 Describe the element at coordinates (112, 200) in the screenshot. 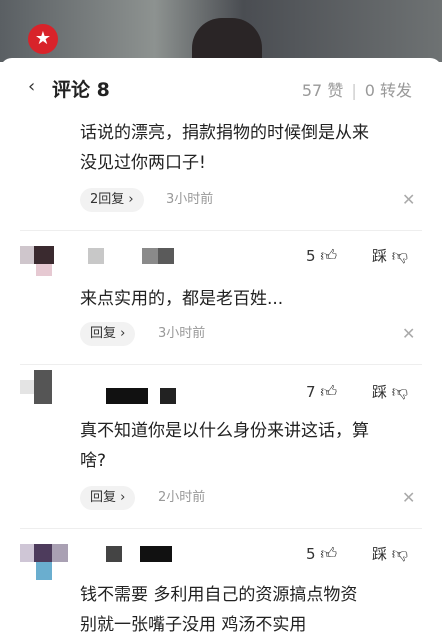

I see `reply-button: 2回复 ›` at that location.